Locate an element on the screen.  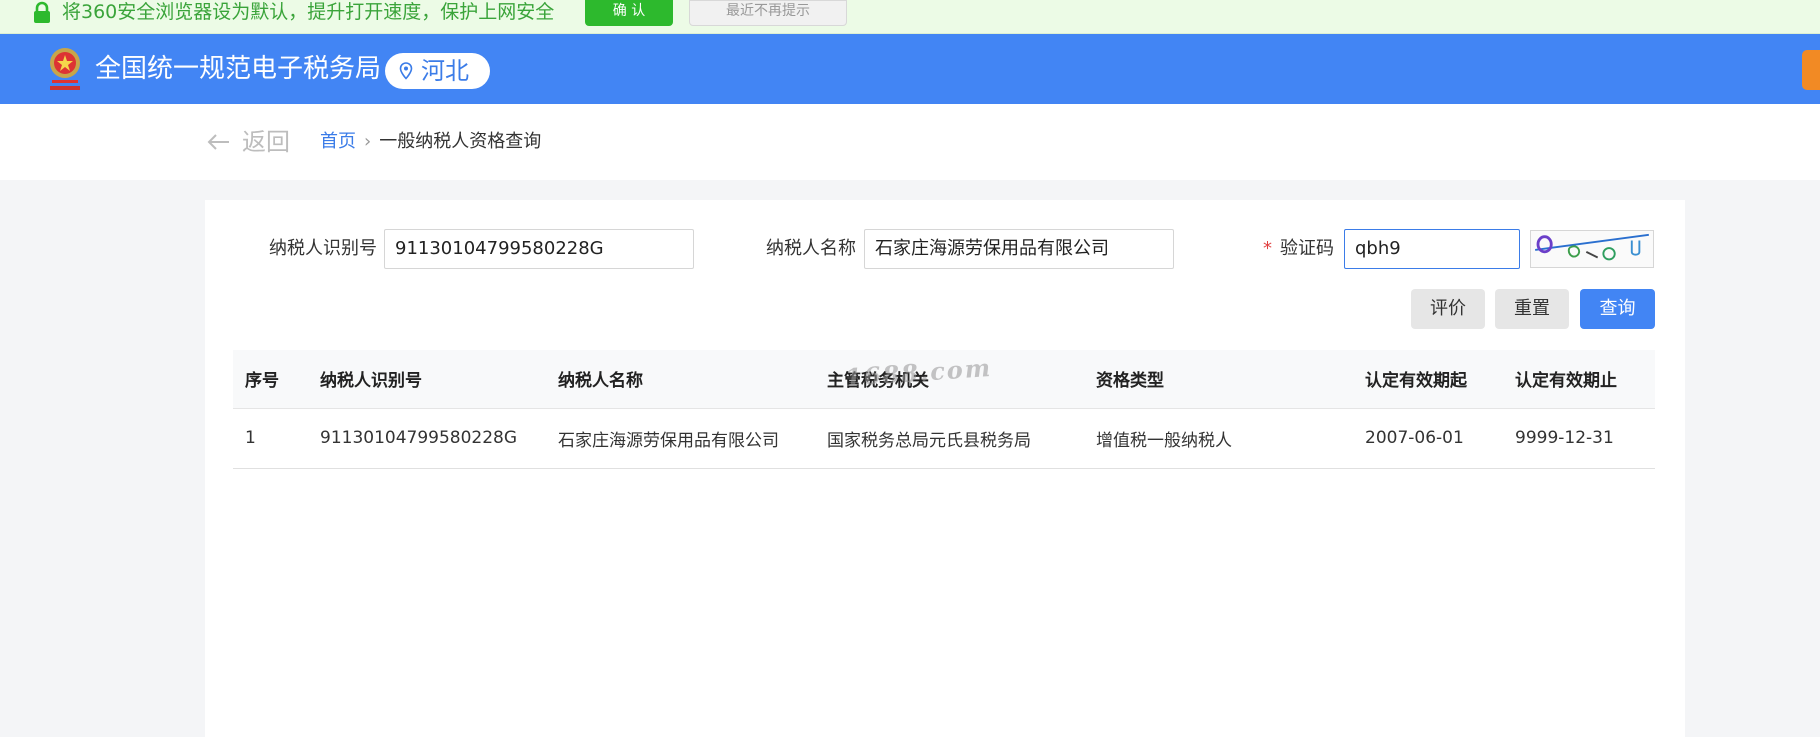
cell-valid-from: 2007-06-01 is located at coordinates (1428, 438).